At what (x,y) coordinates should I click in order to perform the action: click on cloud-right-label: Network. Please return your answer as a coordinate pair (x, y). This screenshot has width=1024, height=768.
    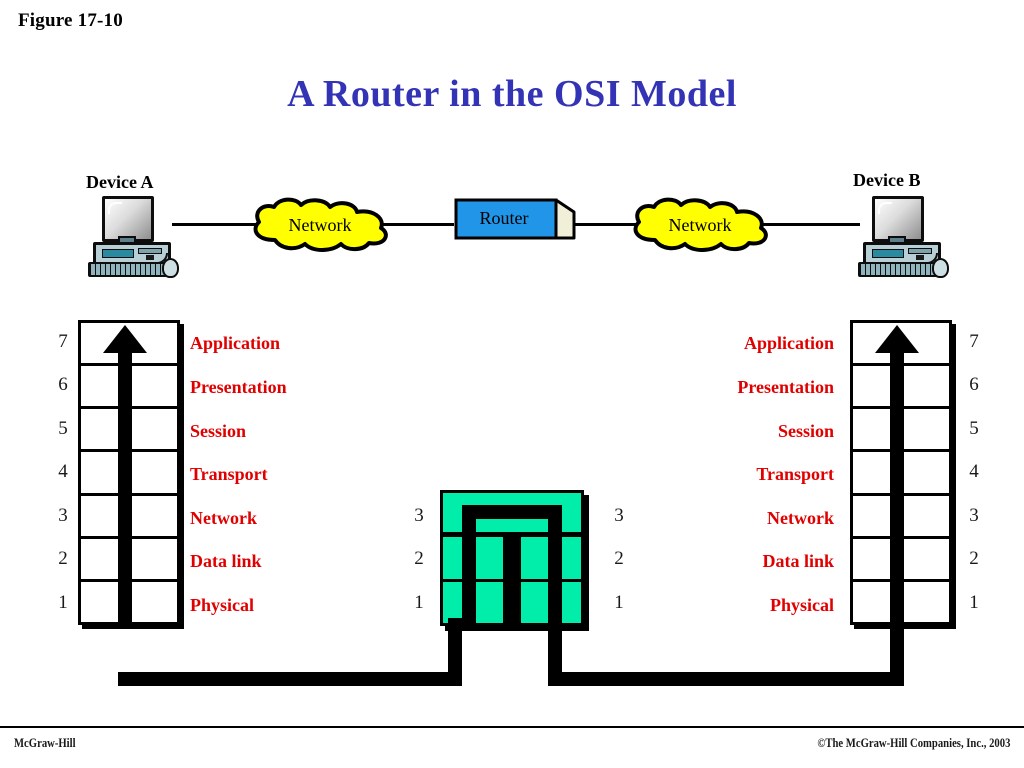
    Looking at the image, I should click on (700, 224).